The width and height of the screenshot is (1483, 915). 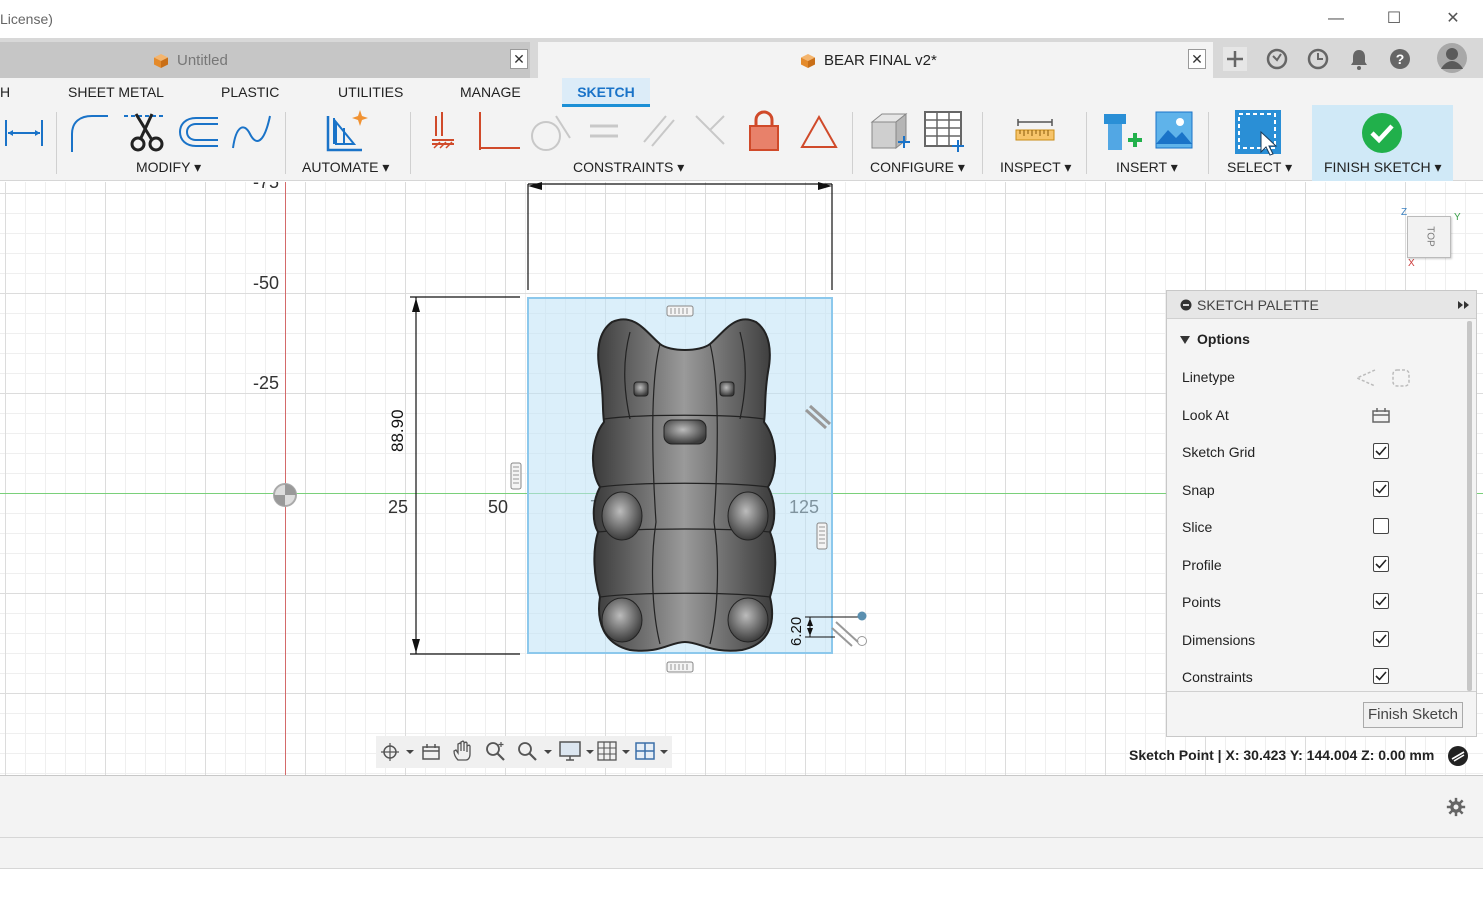 What do you see at coordinates (1453, 19) in the screenshot?
I see `close-window-button: ✕` at bounding box center [1453, 19].